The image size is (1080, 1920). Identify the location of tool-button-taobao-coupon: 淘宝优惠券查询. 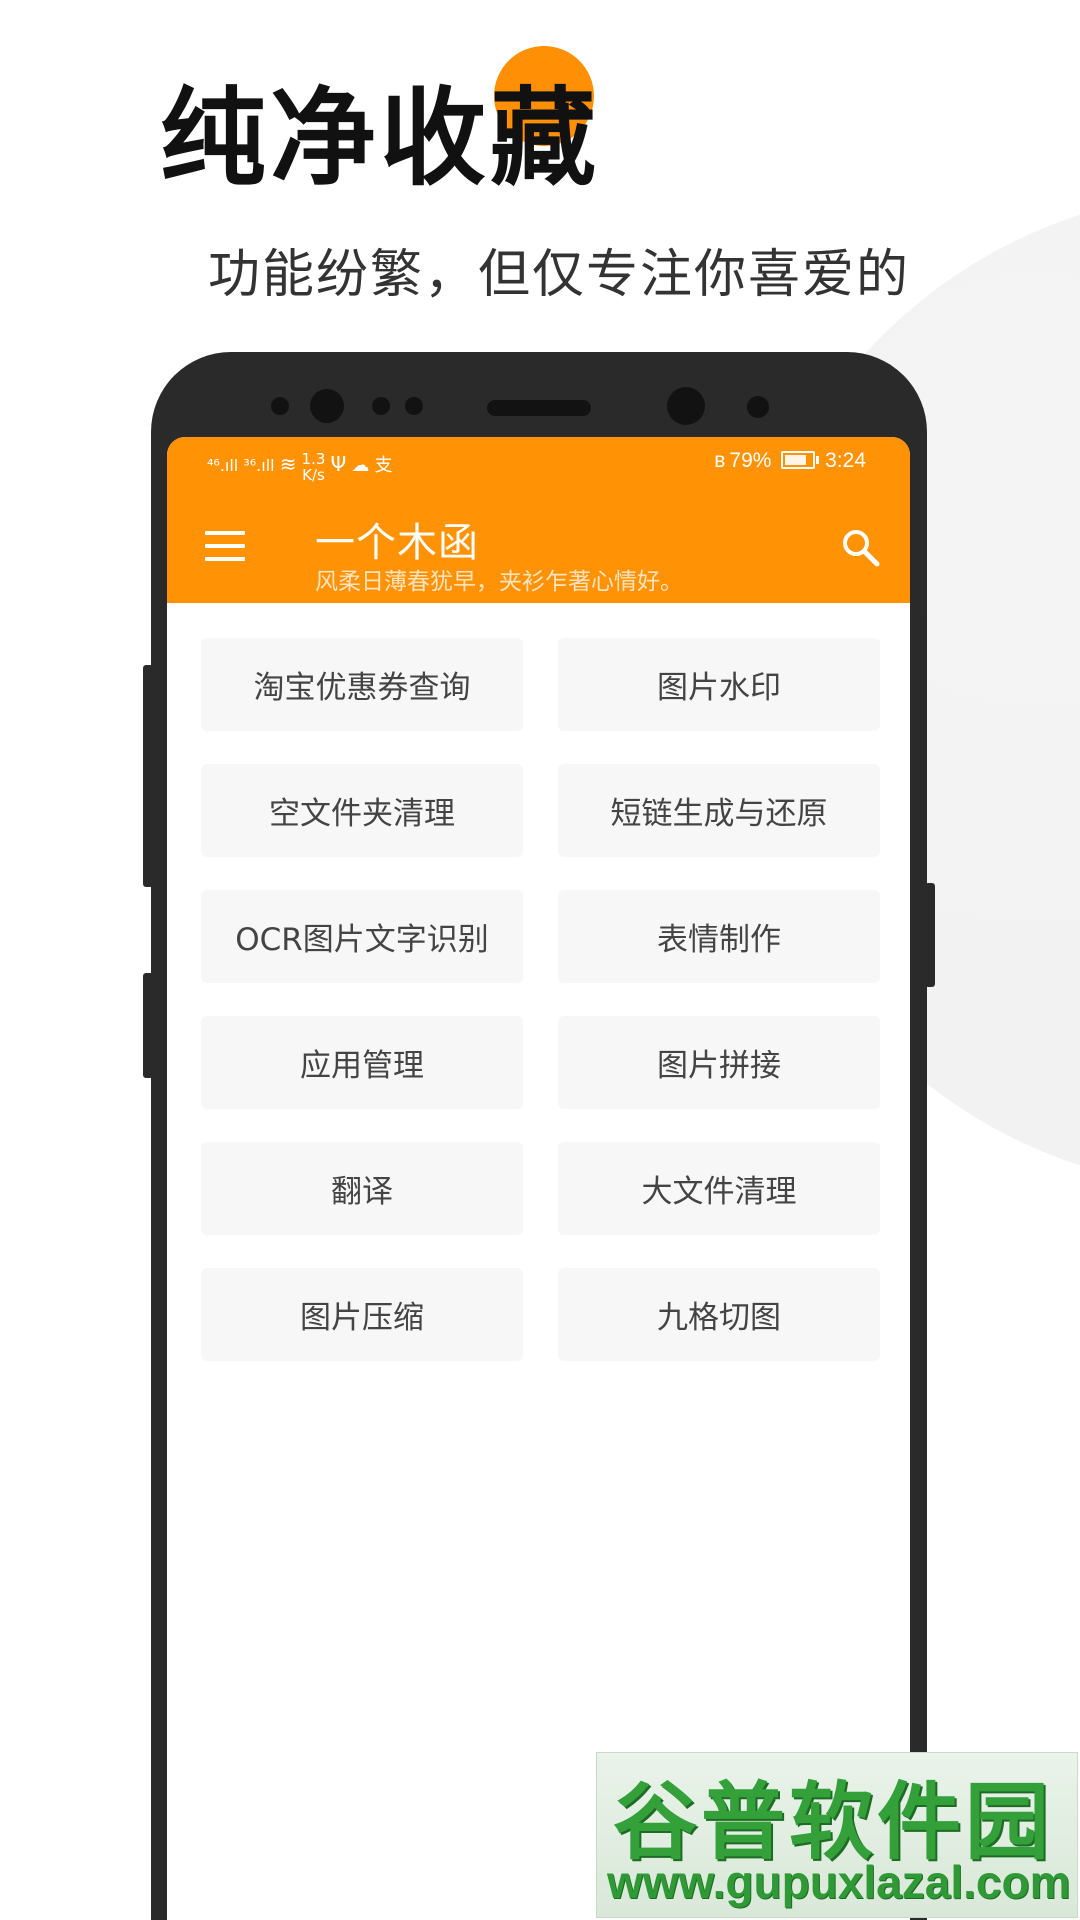
(362, 684).